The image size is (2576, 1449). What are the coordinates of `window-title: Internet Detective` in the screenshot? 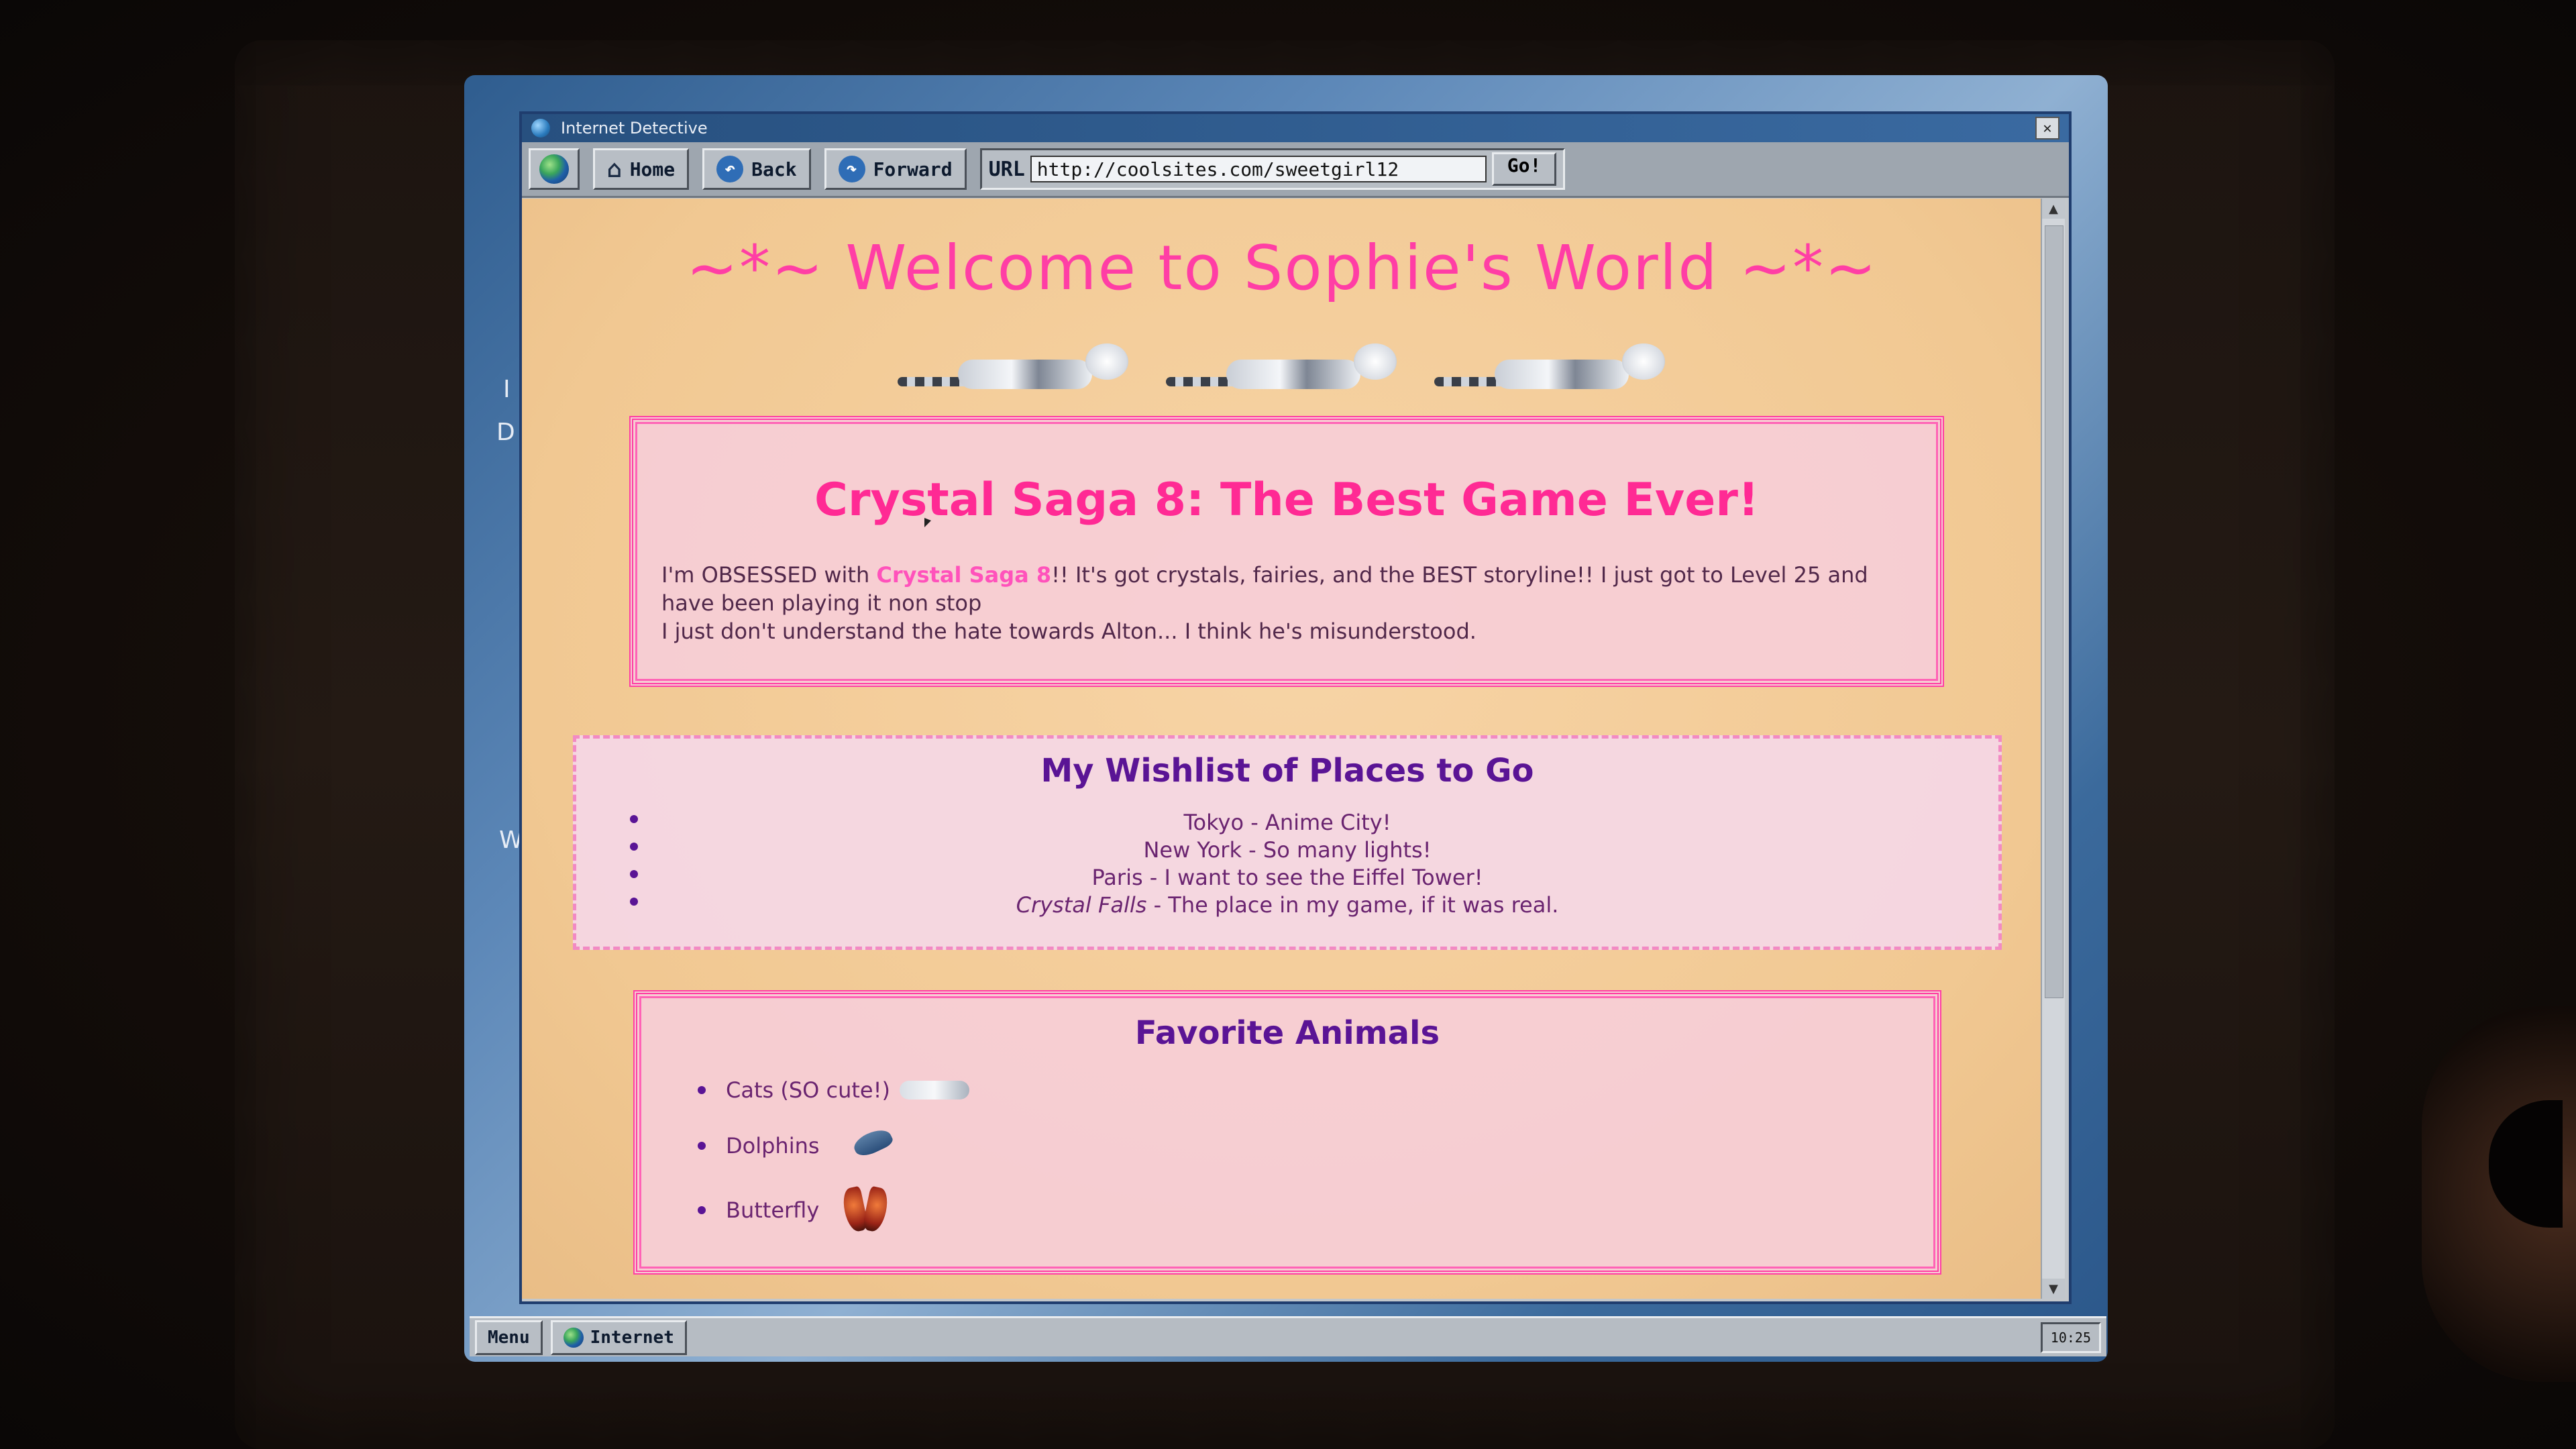 It's located at (634, 128).